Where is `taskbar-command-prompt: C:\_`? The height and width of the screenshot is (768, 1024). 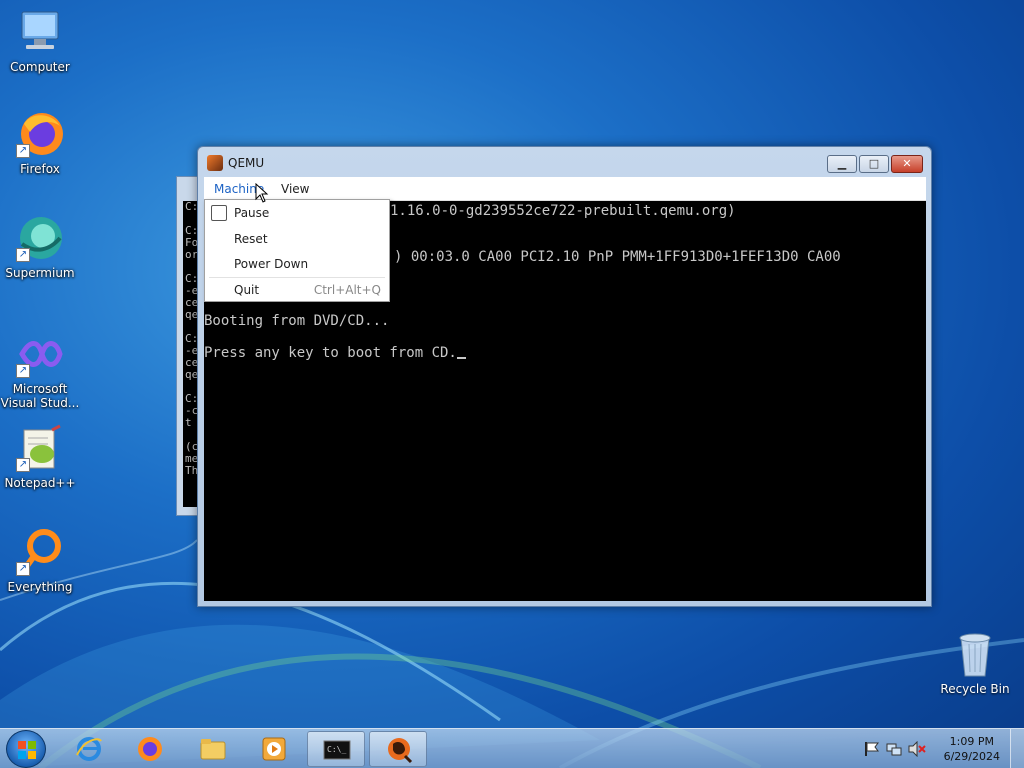
taskbar-command-prompt: C:\_ is located at coordinates (336, 749).